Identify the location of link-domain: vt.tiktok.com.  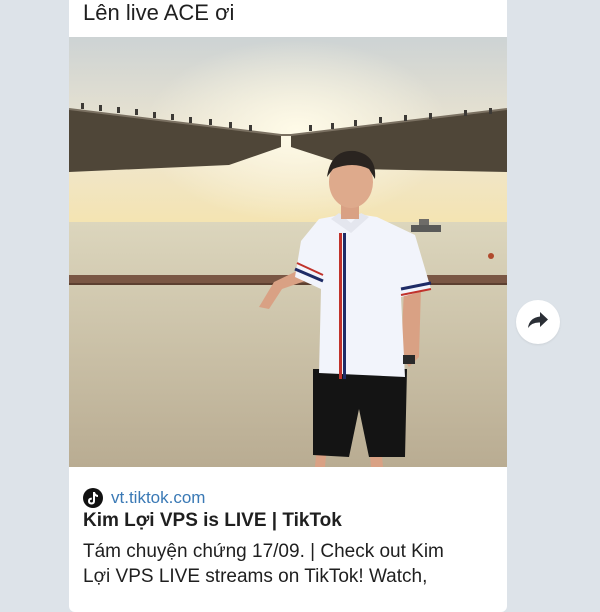
(158, 498).